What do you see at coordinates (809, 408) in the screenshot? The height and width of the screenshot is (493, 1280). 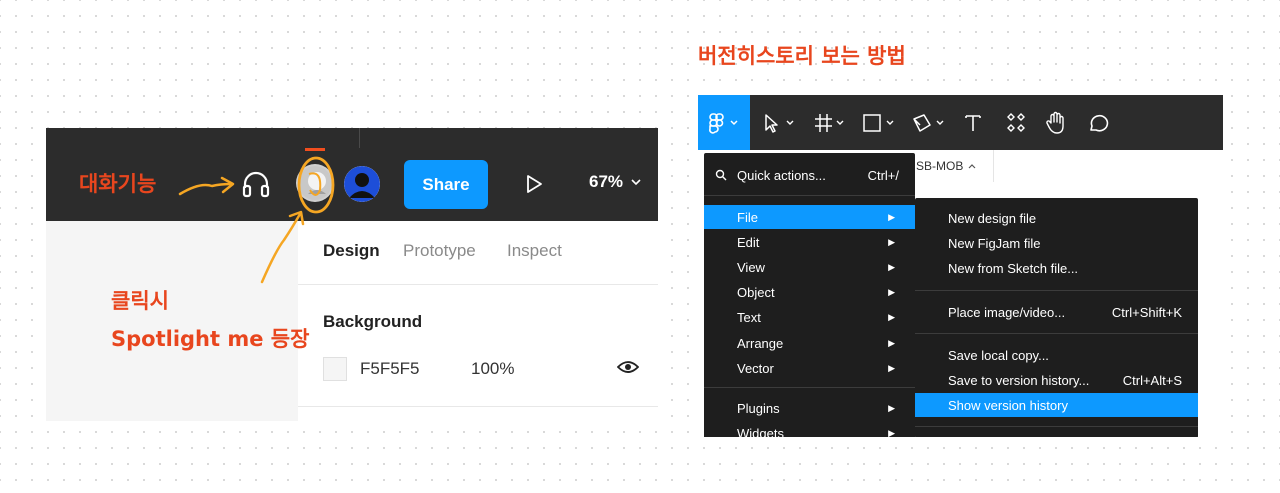 I see `menu-item-plugins: Plugins ▶` at bounding box center [809, 408].